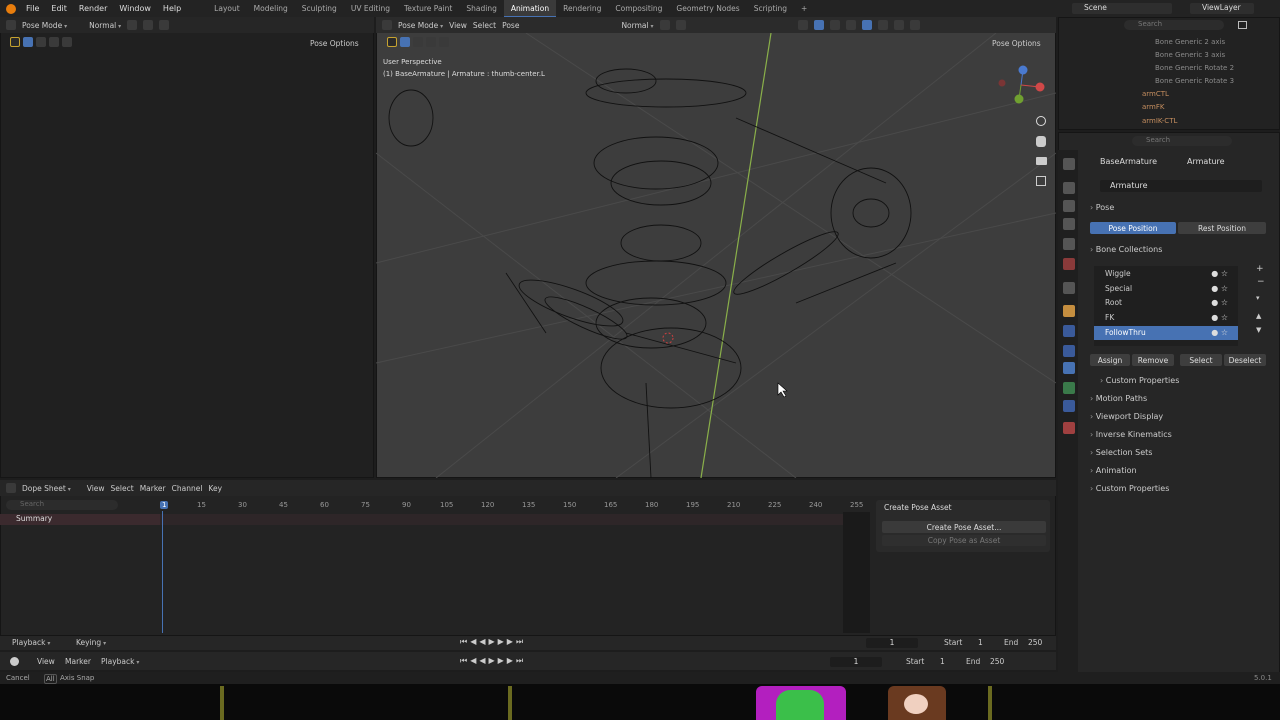  What do you see at coordinates (1069, 164) in the screenshot?
I see `tool-tab-icon` at bounding box center [1069, 164].